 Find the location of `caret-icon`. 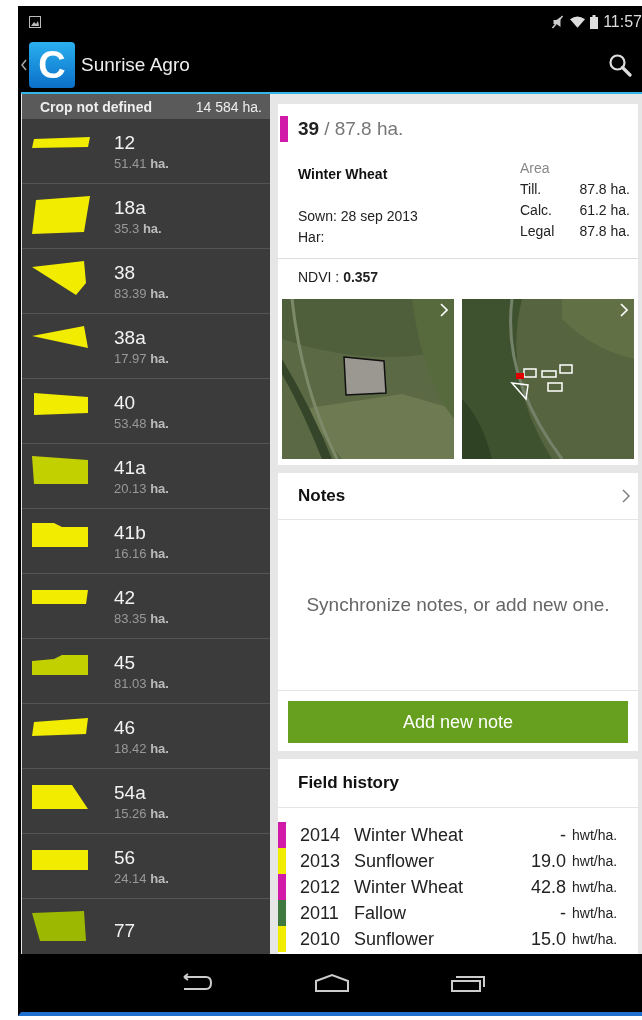

caret-icon is located at coordinates (24, 65).